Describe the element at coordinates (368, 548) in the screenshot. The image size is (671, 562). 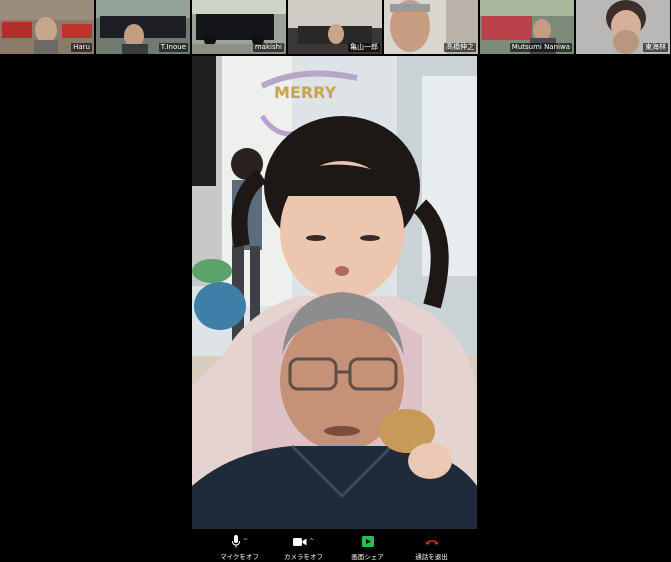
I see `share-screen-button: 画面シェア` at that location.